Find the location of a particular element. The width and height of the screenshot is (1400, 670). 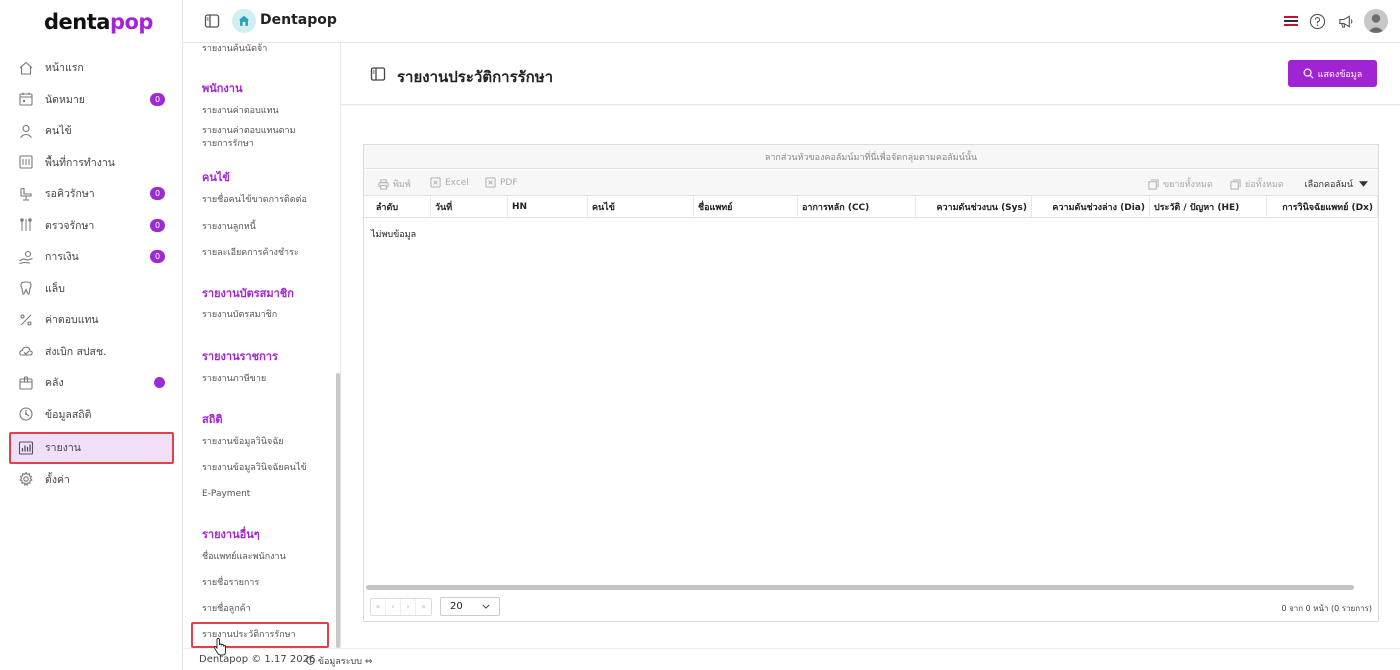

sidebar-item-label: นัดหมาย is located at coordinates (65, 99).